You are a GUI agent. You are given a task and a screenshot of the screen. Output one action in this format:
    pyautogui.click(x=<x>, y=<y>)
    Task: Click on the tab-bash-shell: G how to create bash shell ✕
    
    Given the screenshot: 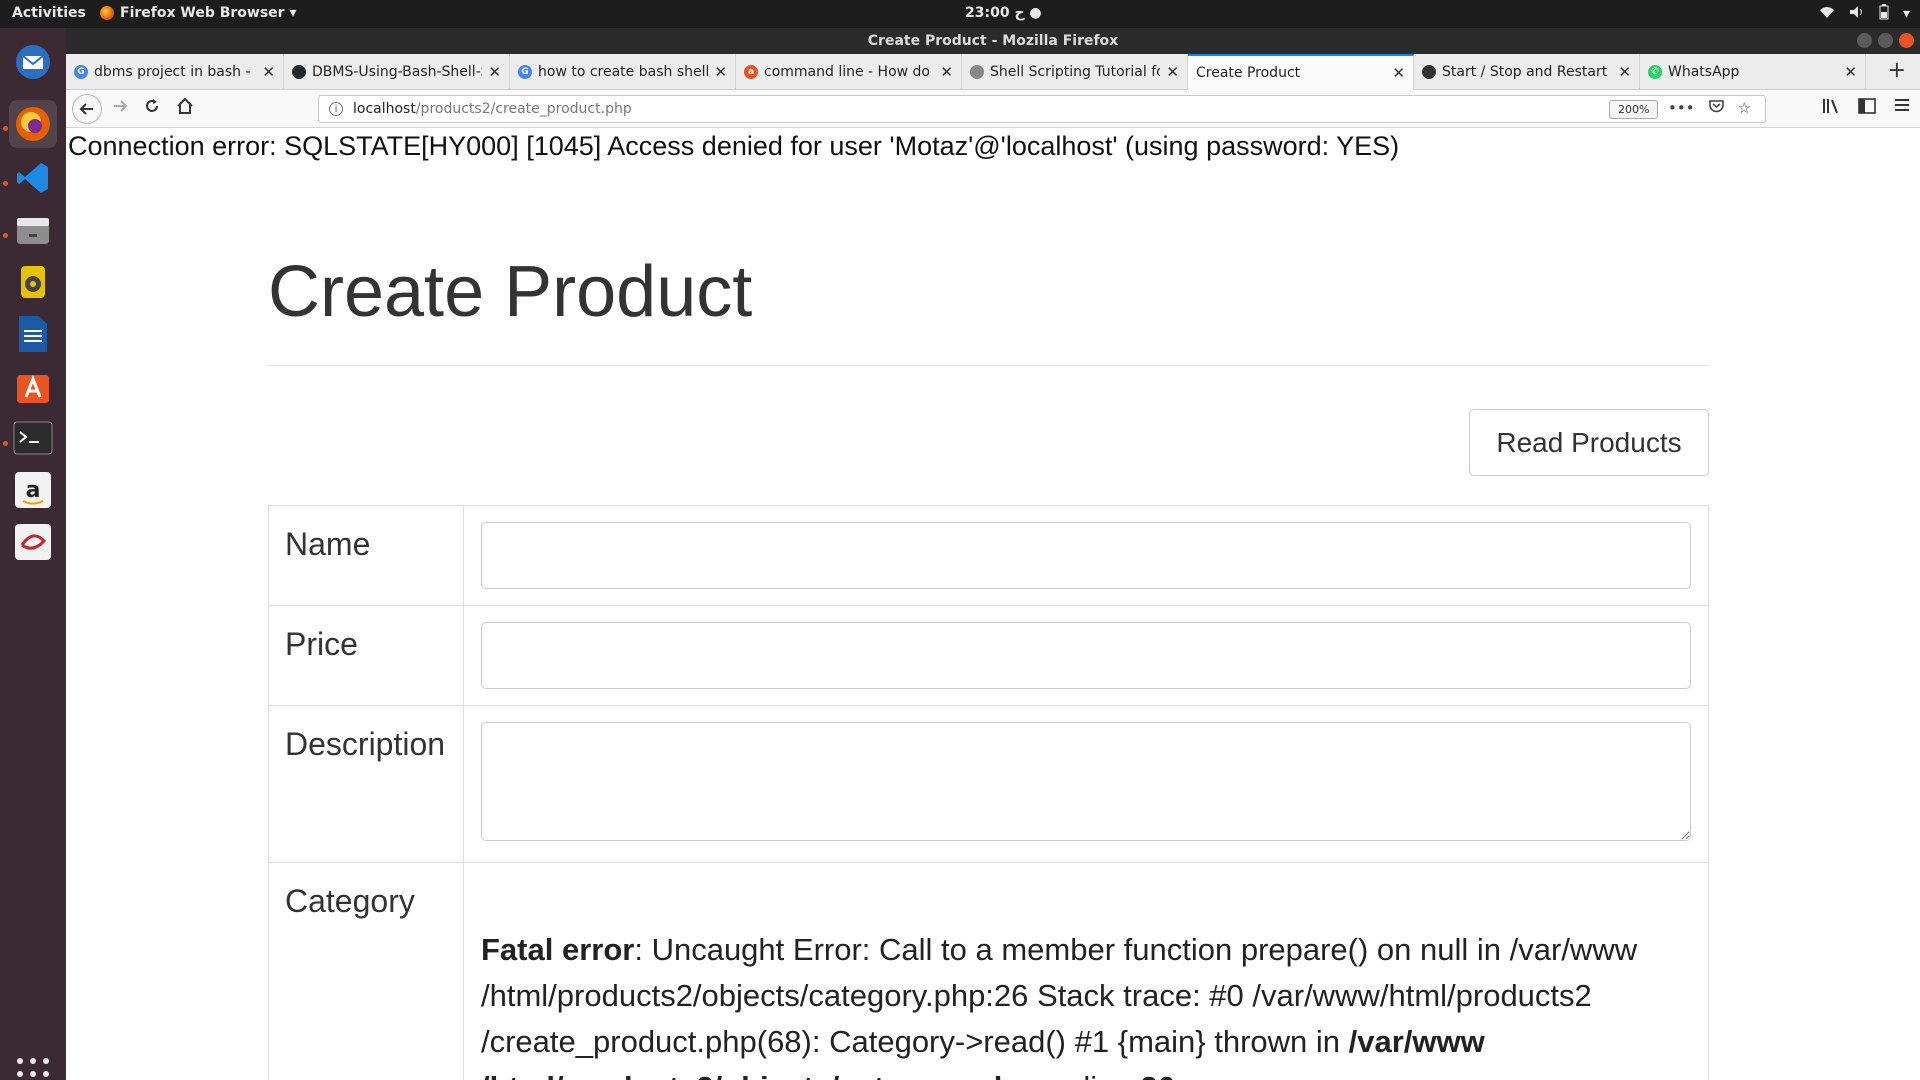 What is the action you would take?
    pyautogui.click(x=623, y=72)
    